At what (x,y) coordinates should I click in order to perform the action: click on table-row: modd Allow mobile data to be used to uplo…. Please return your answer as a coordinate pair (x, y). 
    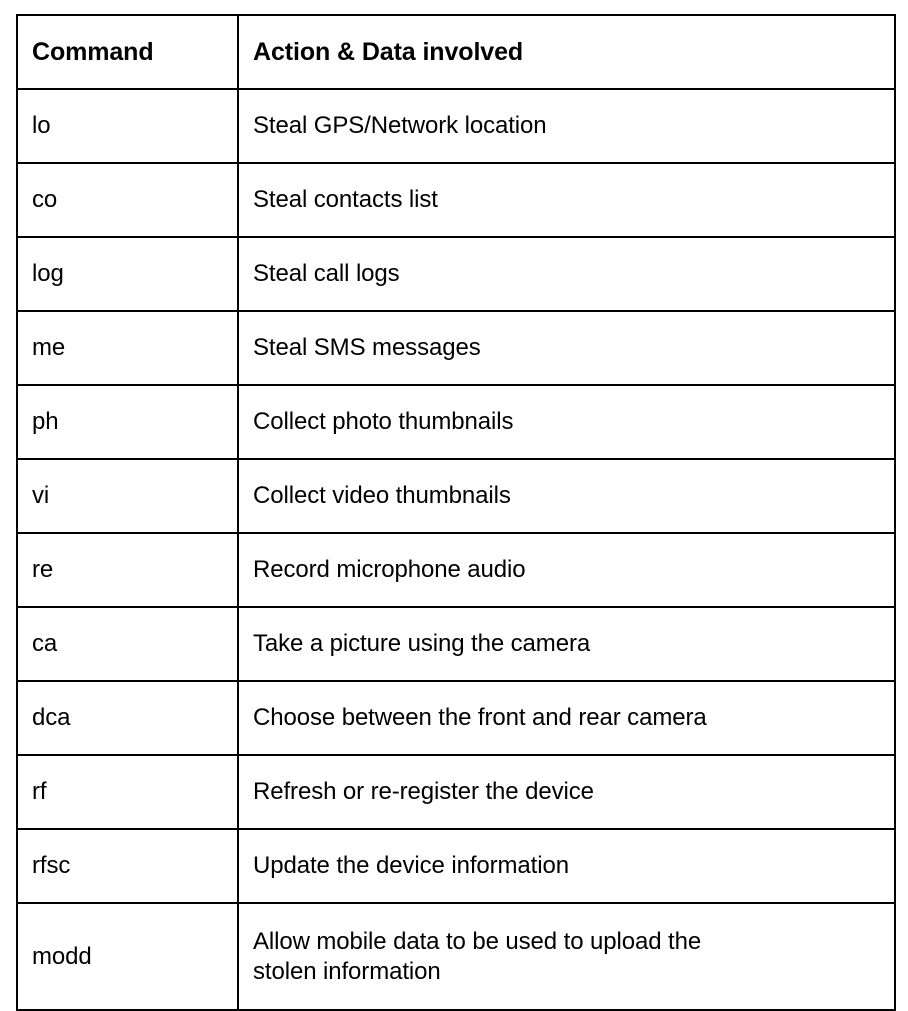
    Looking at the image, I should click on (456, 956).